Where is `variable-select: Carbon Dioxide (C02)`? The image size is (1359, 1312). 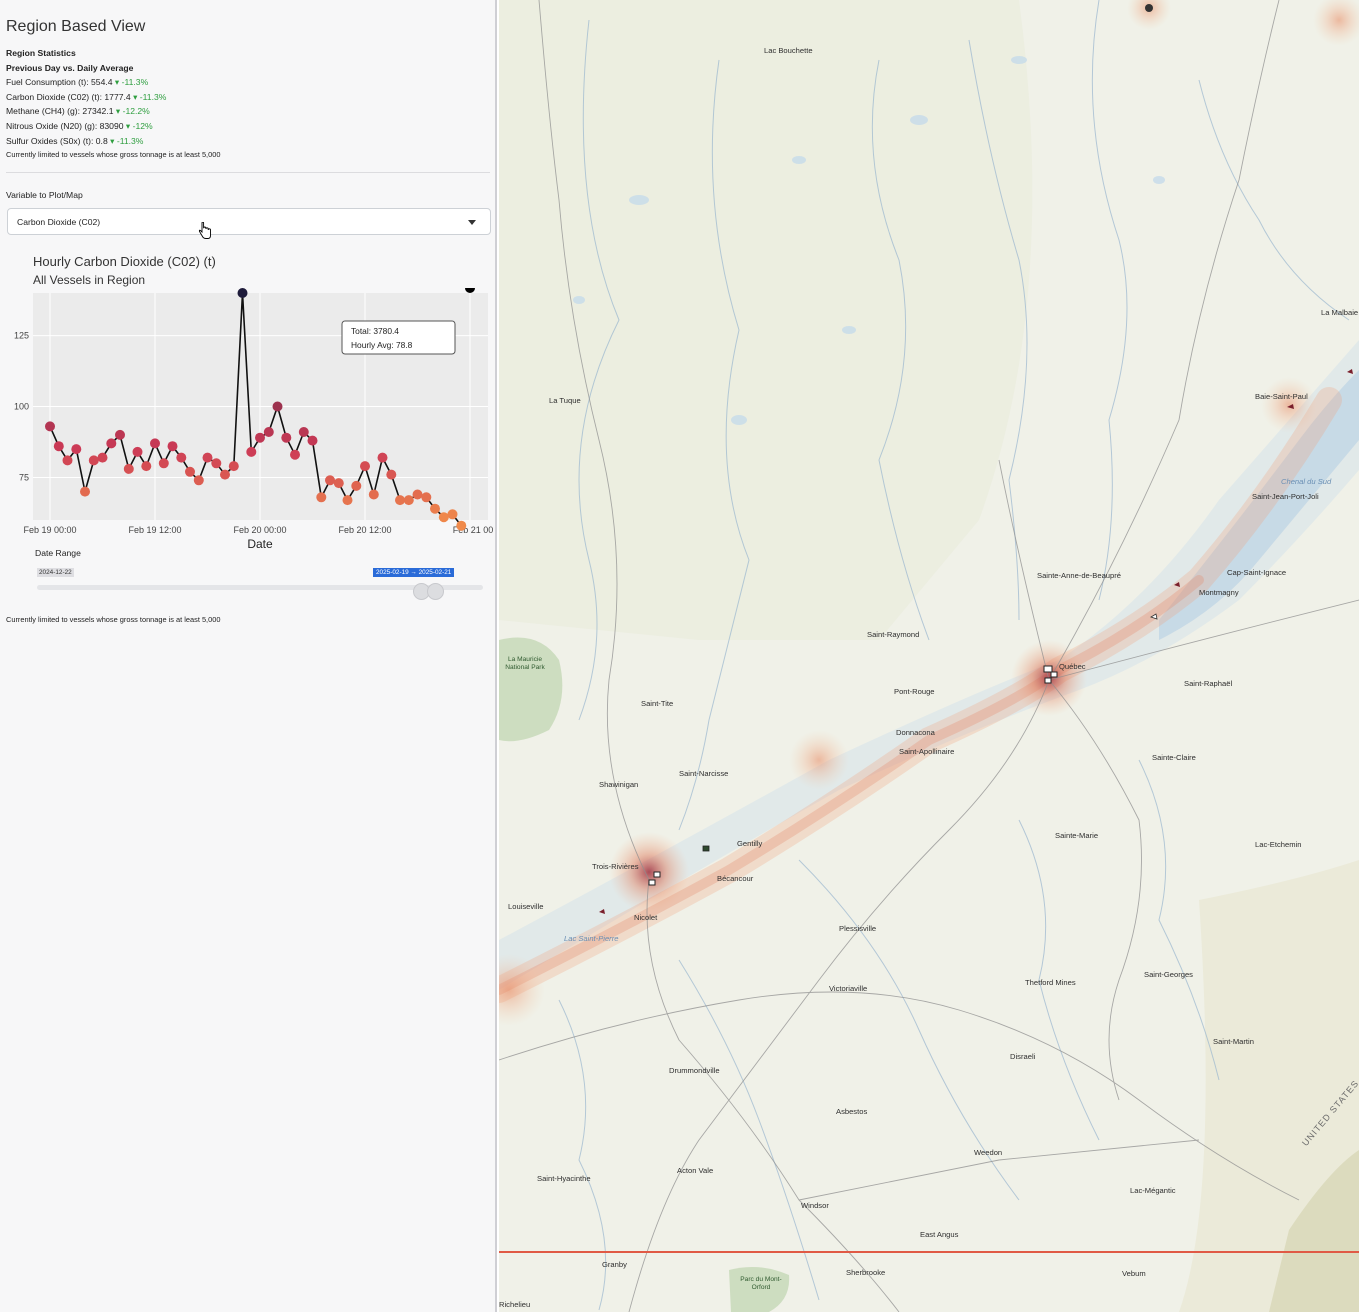 variable-select: Carbon Dioxide (C02) is located at coordinates (249, 221).